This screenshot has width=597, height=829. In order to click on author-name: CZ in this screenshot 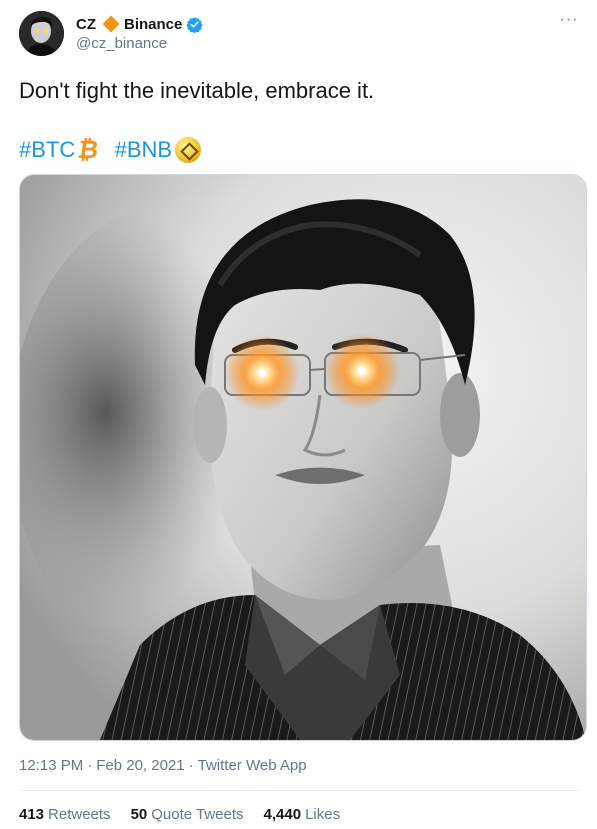, I will do `click(86, 24)`.